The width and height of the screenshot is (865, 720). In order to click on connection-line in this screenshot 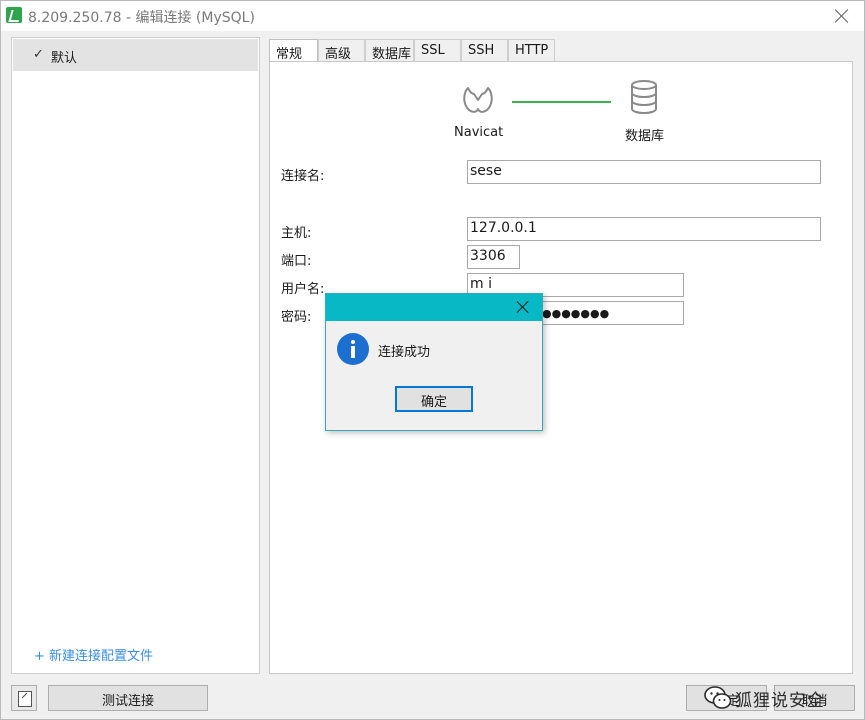, I will do `click(561, 102)`.